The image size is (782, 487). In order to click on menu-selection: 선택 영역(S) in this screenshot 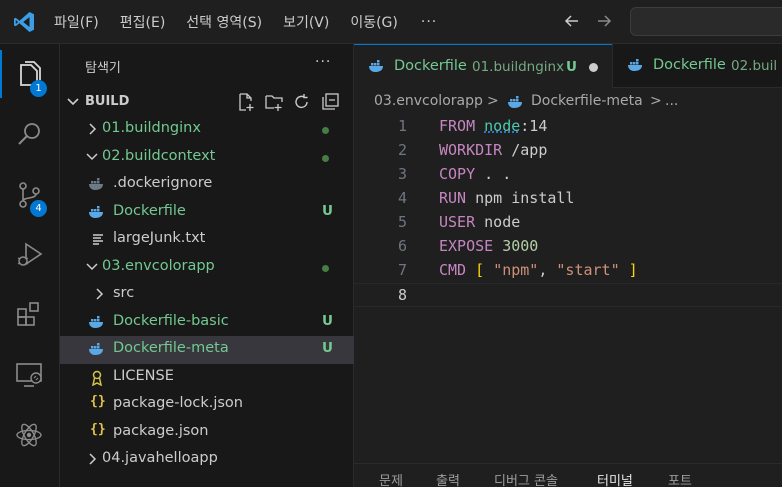, I will do `click(224, 22)`.